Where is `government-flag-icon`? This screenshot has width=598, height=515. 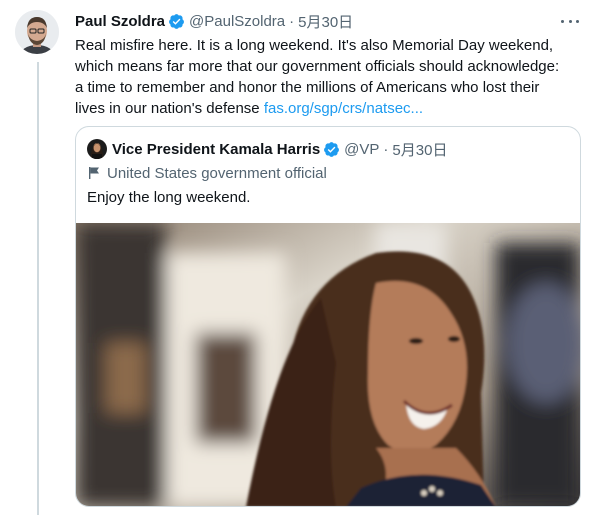 government-flag-icon is located at coordinates (94, 173).